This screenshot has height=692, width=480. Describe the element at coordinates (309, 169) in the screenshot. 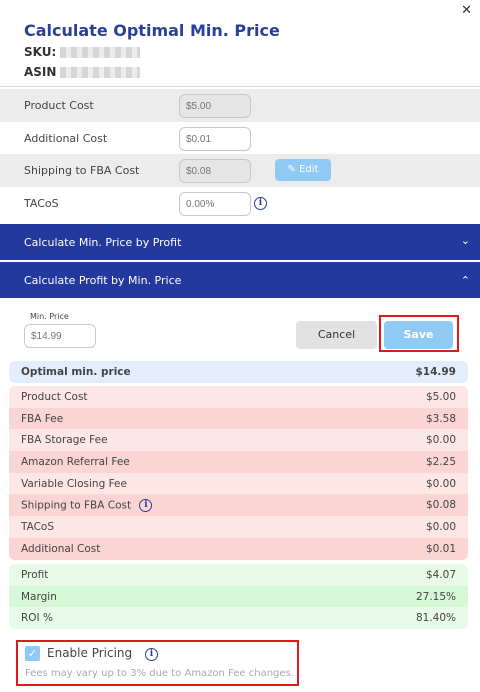

I see `edit-label: Edit` at that location.